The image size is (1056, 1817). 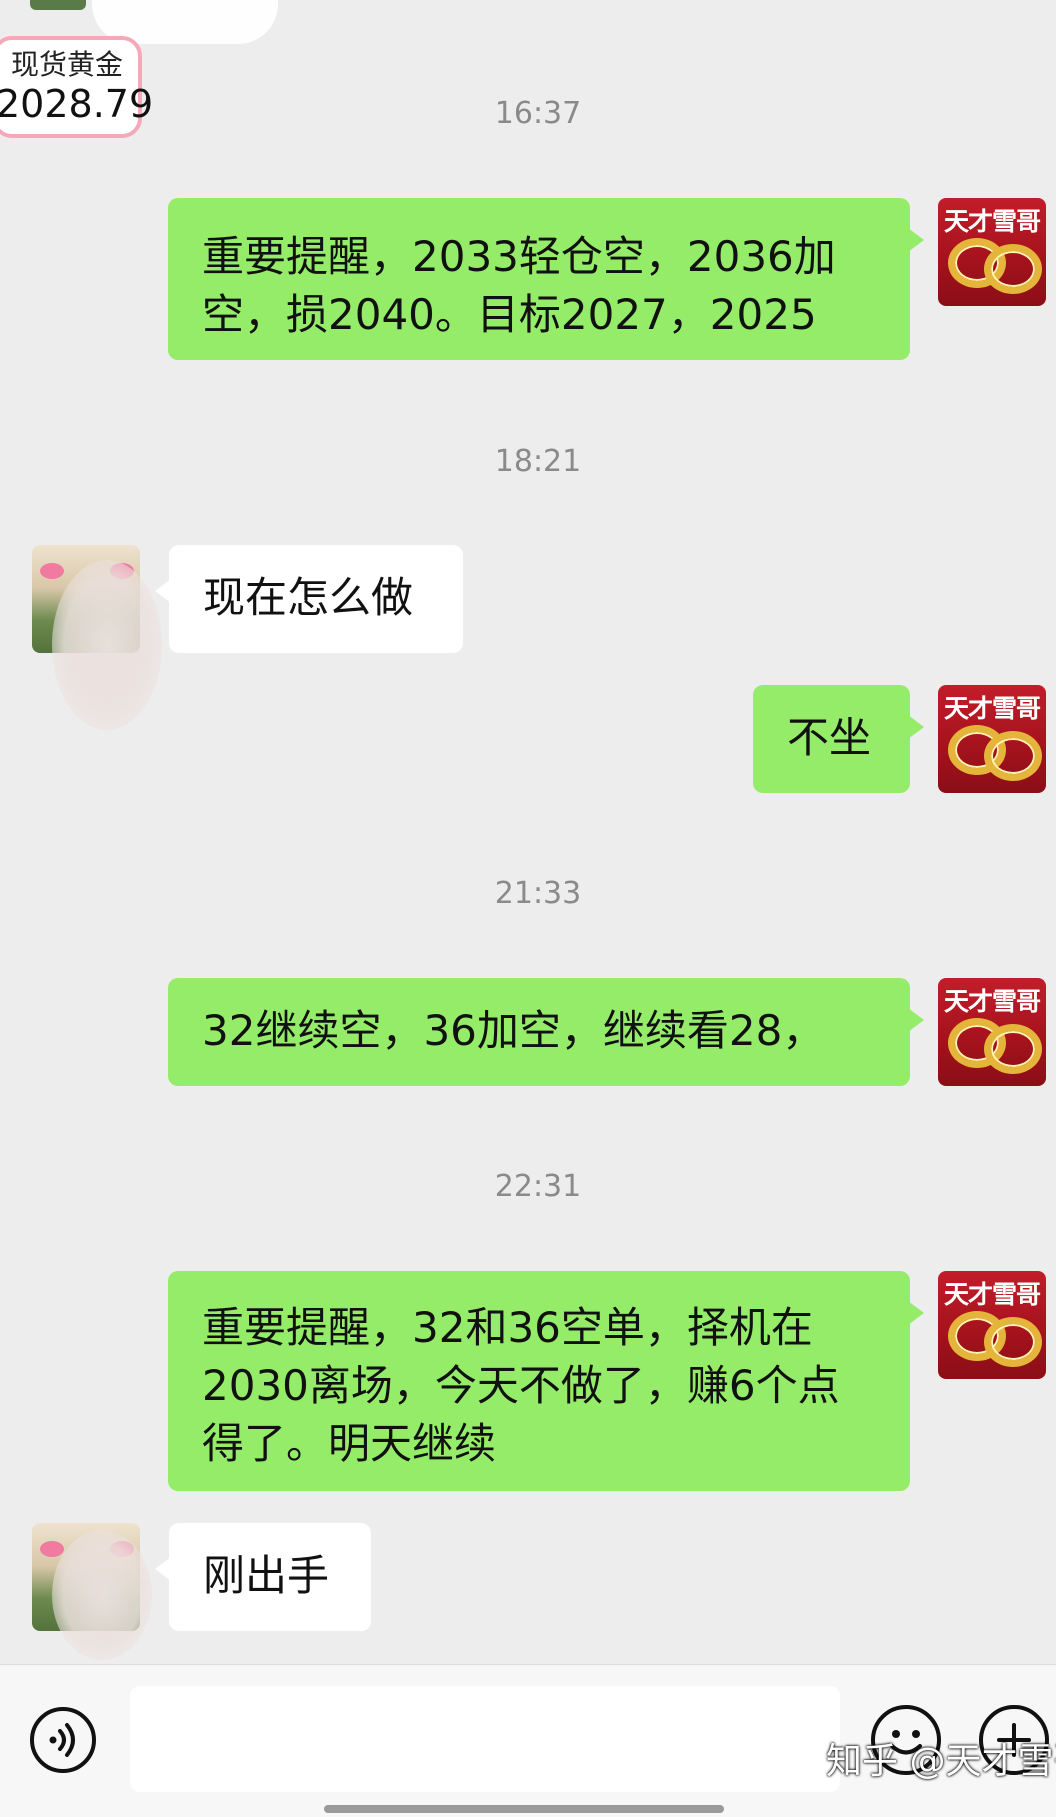 What do you see at coordinates (546, 1032) in the screenshot?
I see `my-message-bubble: 32继续空，36加空，继续看28，` at bounding box center [546, 1032].